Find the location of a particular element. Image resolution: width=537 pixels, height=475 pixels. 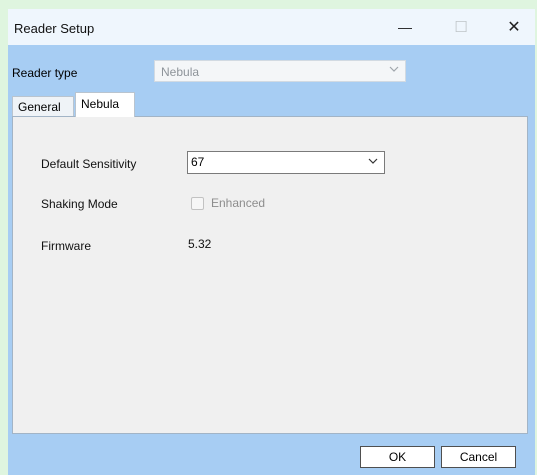

tab-nebula: Nebula is located at coordinates (105, 104).